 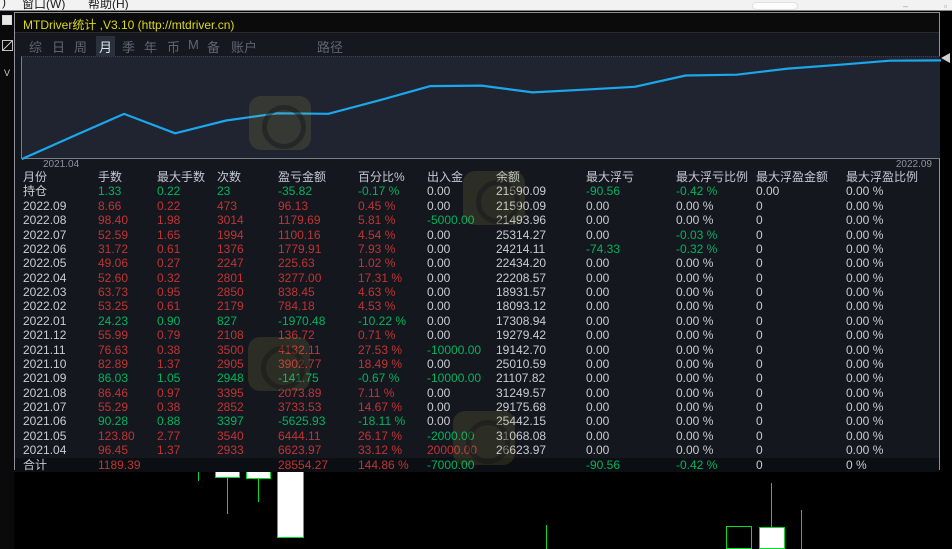 What do you see at coordinates (169, 349) in the screenshot?
I see `table-cell: 0.38` at bounding box center [169, 349].